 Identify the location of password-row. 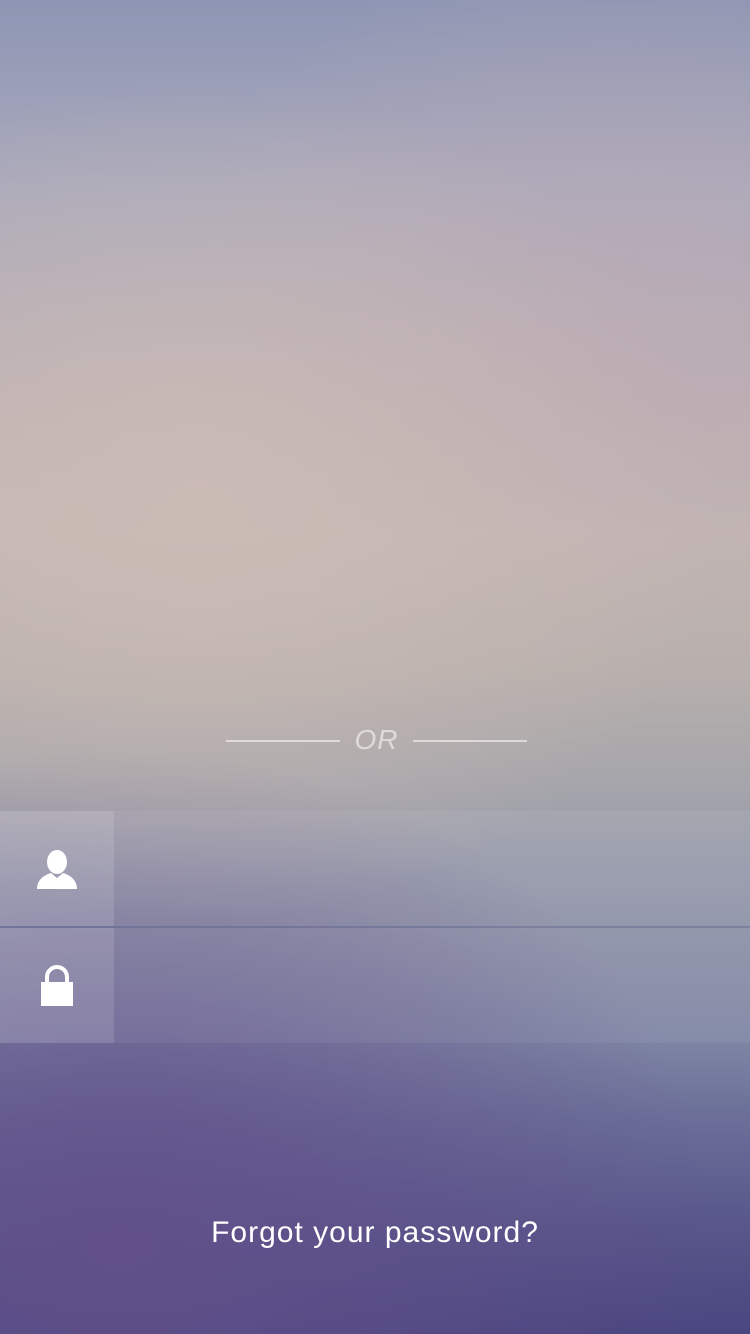
(375, 985).